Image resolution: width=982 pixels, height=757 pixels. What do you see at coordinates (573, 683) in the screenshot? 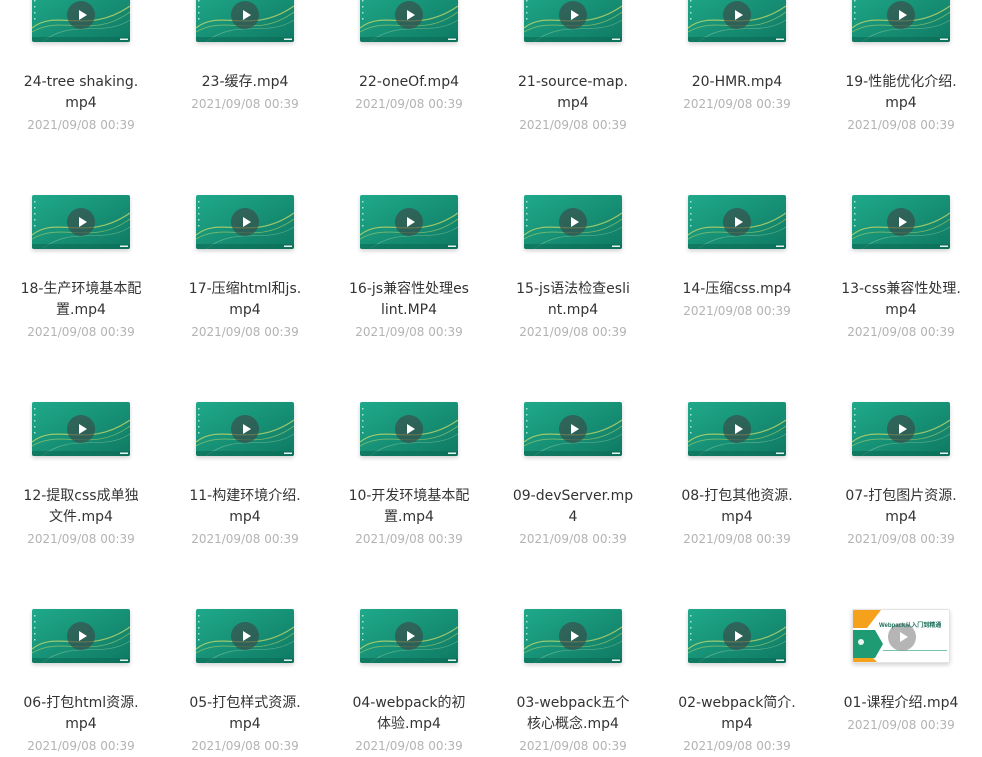
I see `video-file-item: 03-webpack五个核心概念.mp4 2021/09/08 00:39` at bounding box center [573, 683].